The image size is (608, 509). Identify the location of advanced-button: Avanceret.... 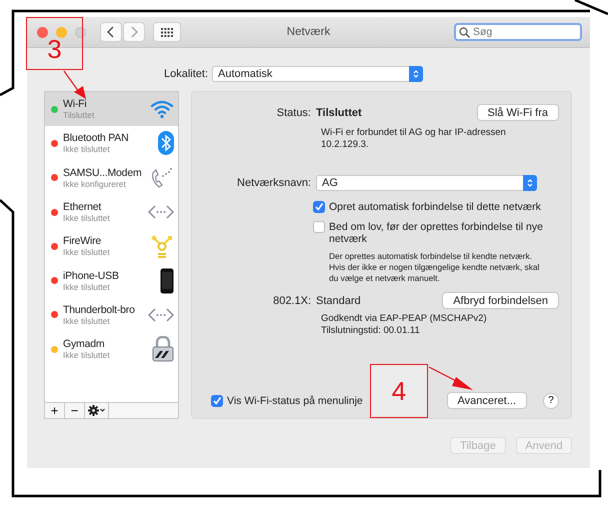
(486, 400).